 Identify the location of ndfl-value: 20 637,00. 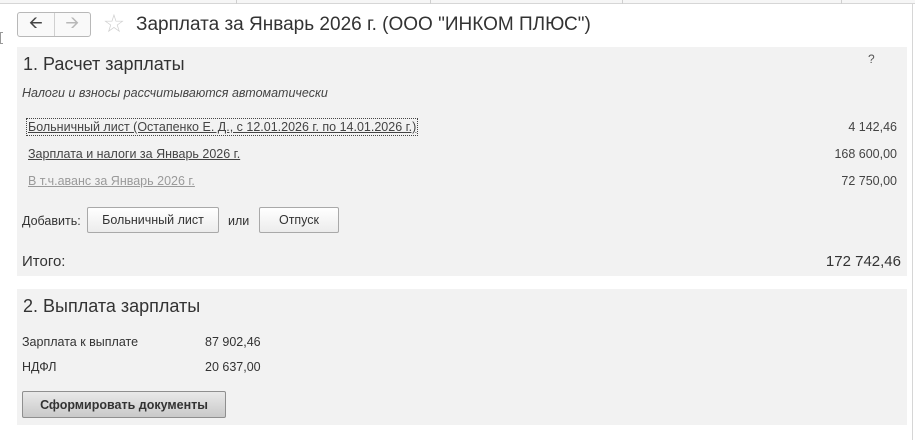
(233, 367).